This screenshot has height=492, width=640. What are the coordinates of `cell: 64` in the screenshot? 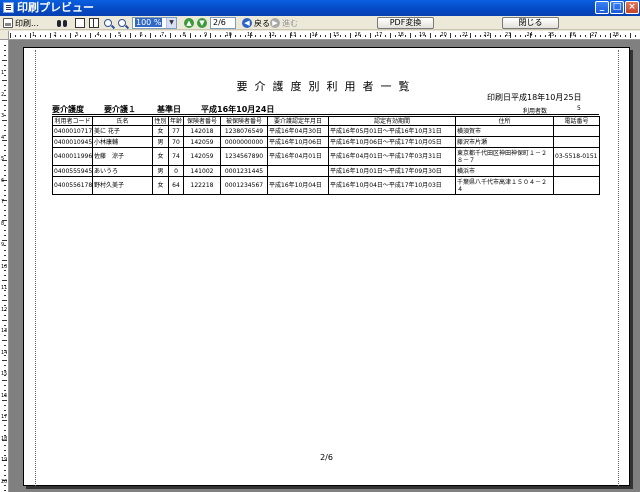 It's located at (176, 185).